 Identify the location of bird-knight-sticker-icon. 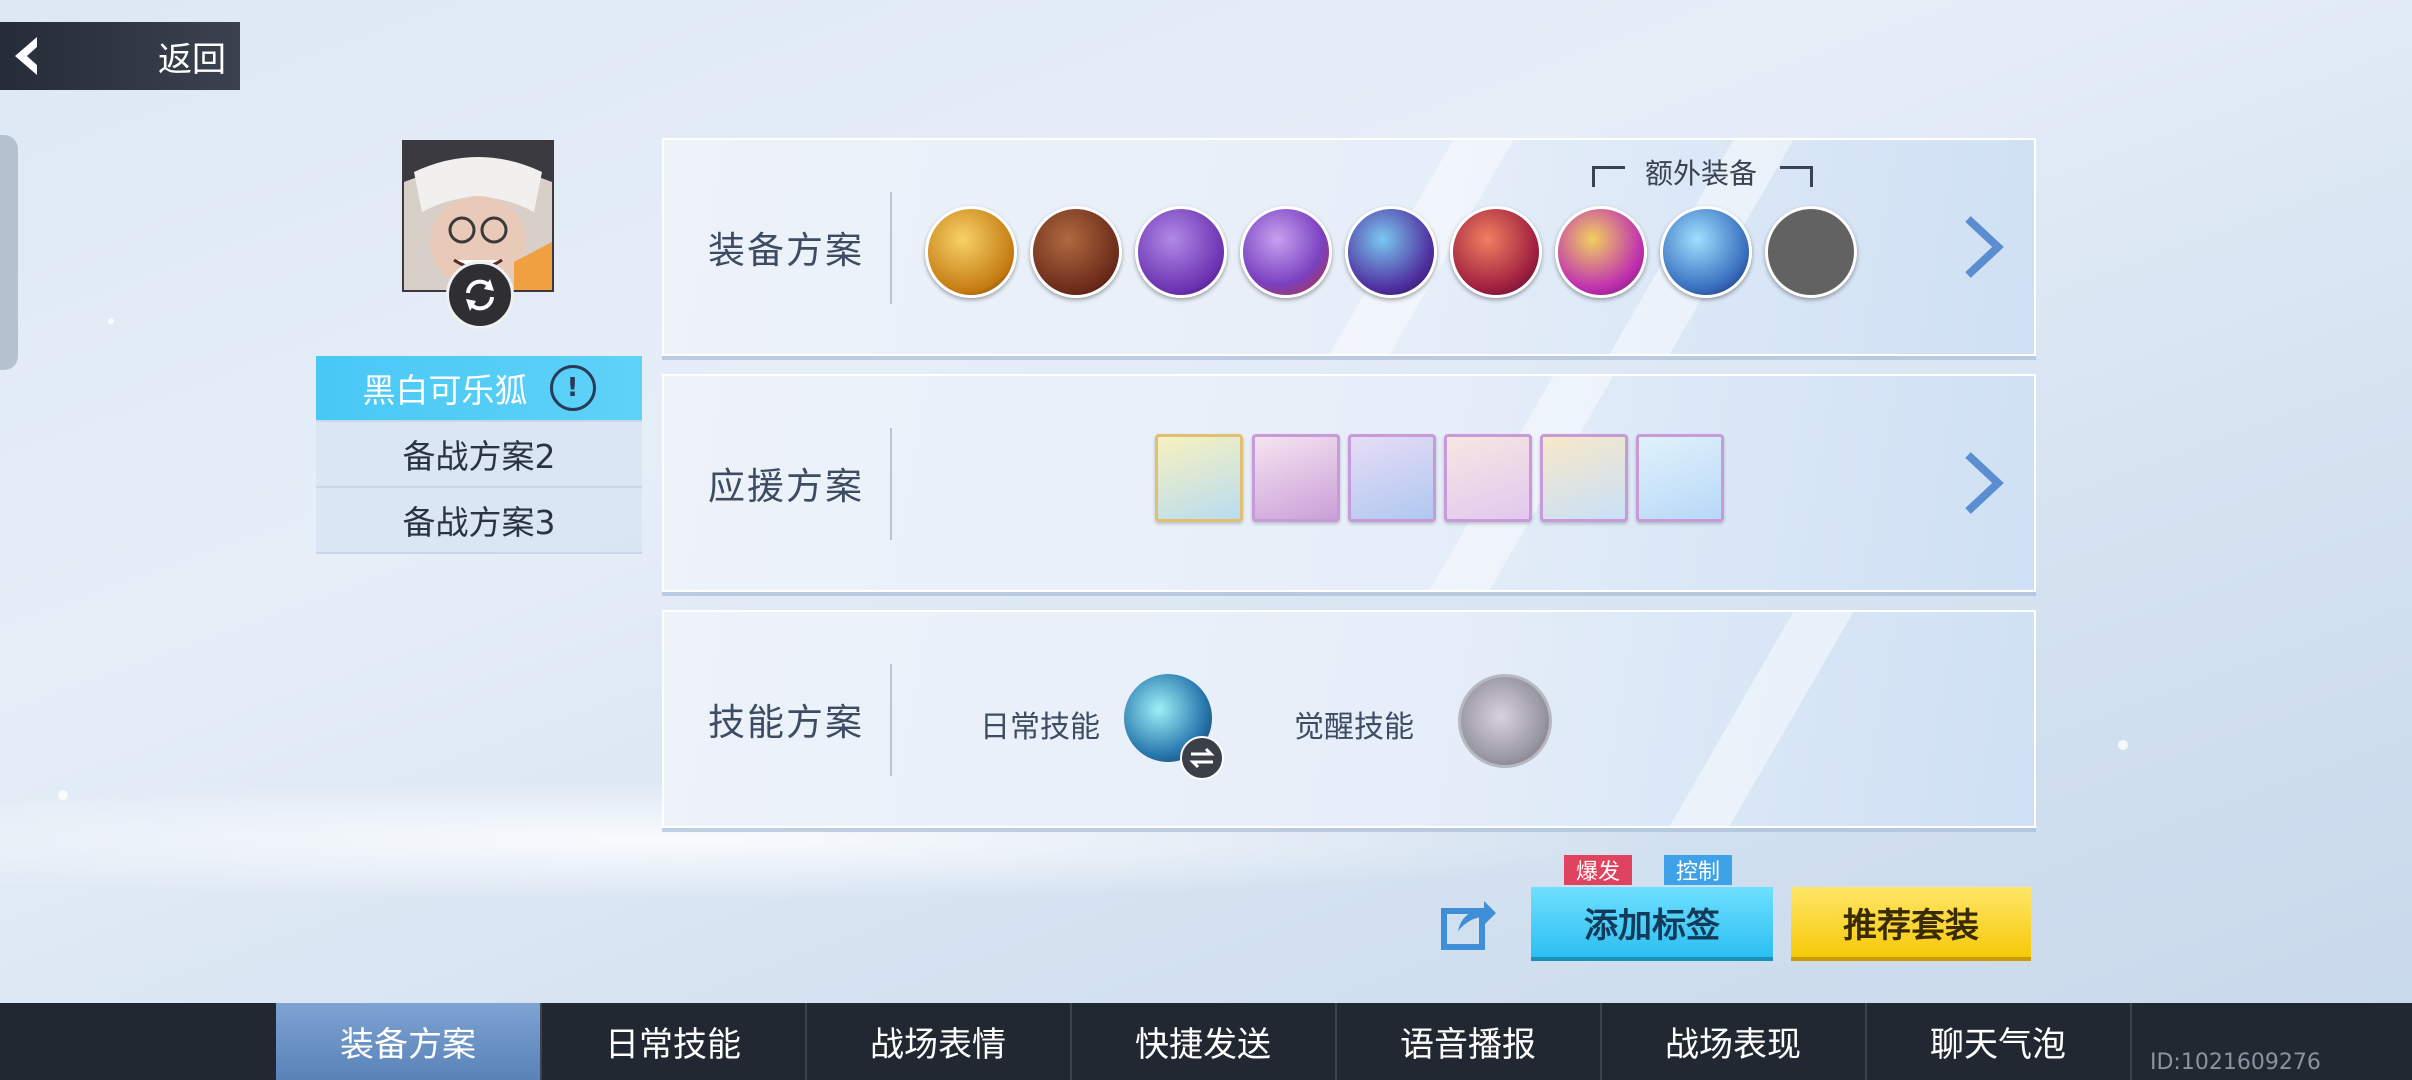
(1392, 478).